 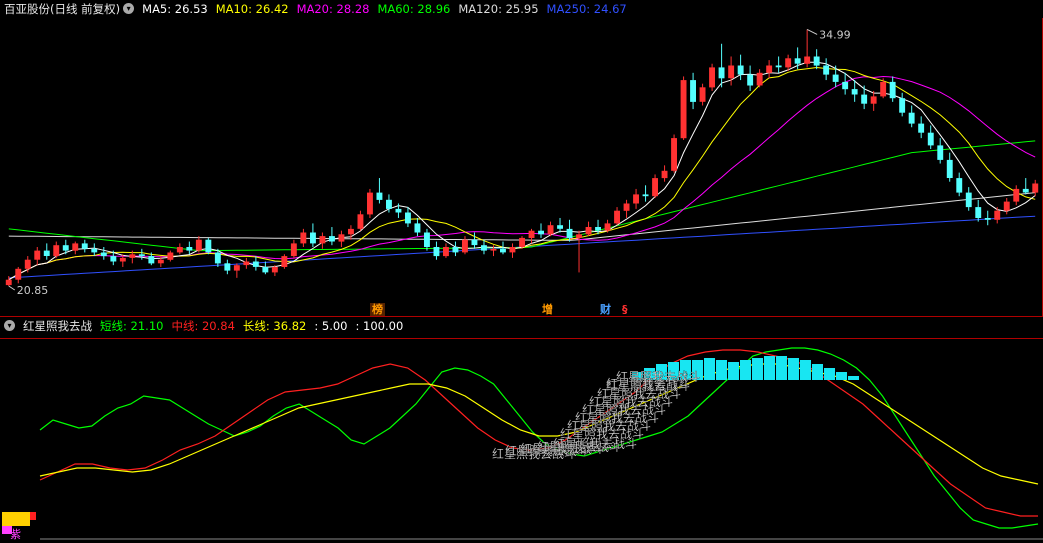 I want to click on high-price-label: 34.99, so click(x=835, y=34).